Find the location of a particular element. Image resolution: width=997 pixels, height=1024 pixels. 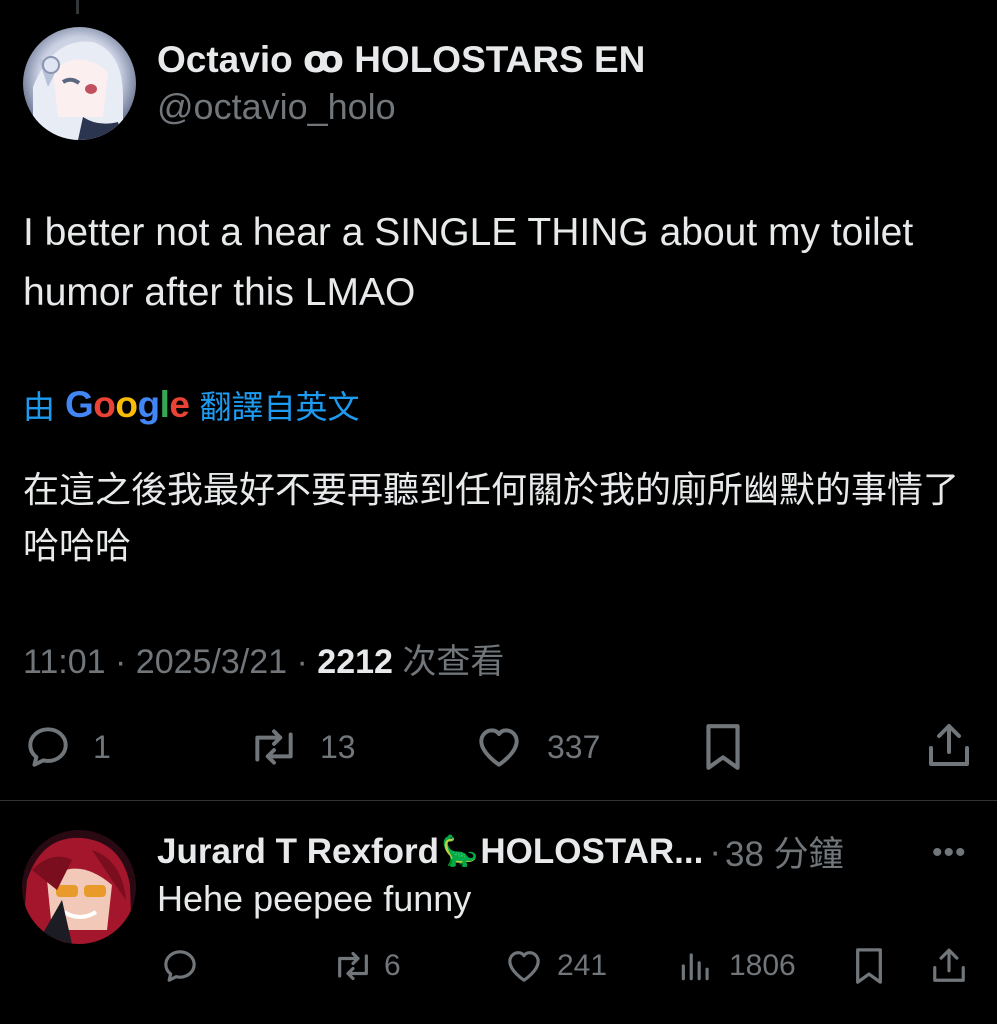

reply-share-button is located at coordinates (949, 966).